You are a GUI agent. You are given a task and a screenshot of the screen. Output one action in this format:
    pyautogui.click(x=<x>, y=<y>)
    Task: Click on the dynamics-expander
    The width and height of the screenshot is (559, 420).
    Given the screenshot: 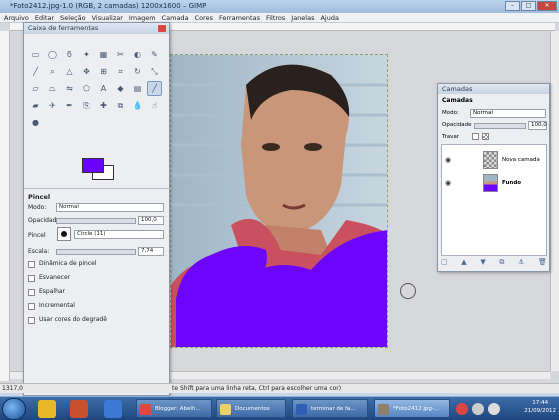 What is the action you would take?
    pyautogui.click(x=31, y=264)
    